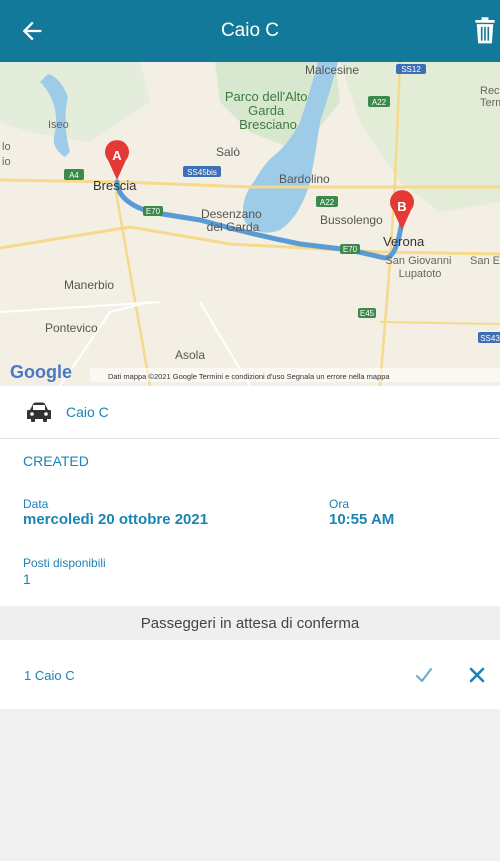  I want to click on road-shield-e45: E45, so click(367, 313).